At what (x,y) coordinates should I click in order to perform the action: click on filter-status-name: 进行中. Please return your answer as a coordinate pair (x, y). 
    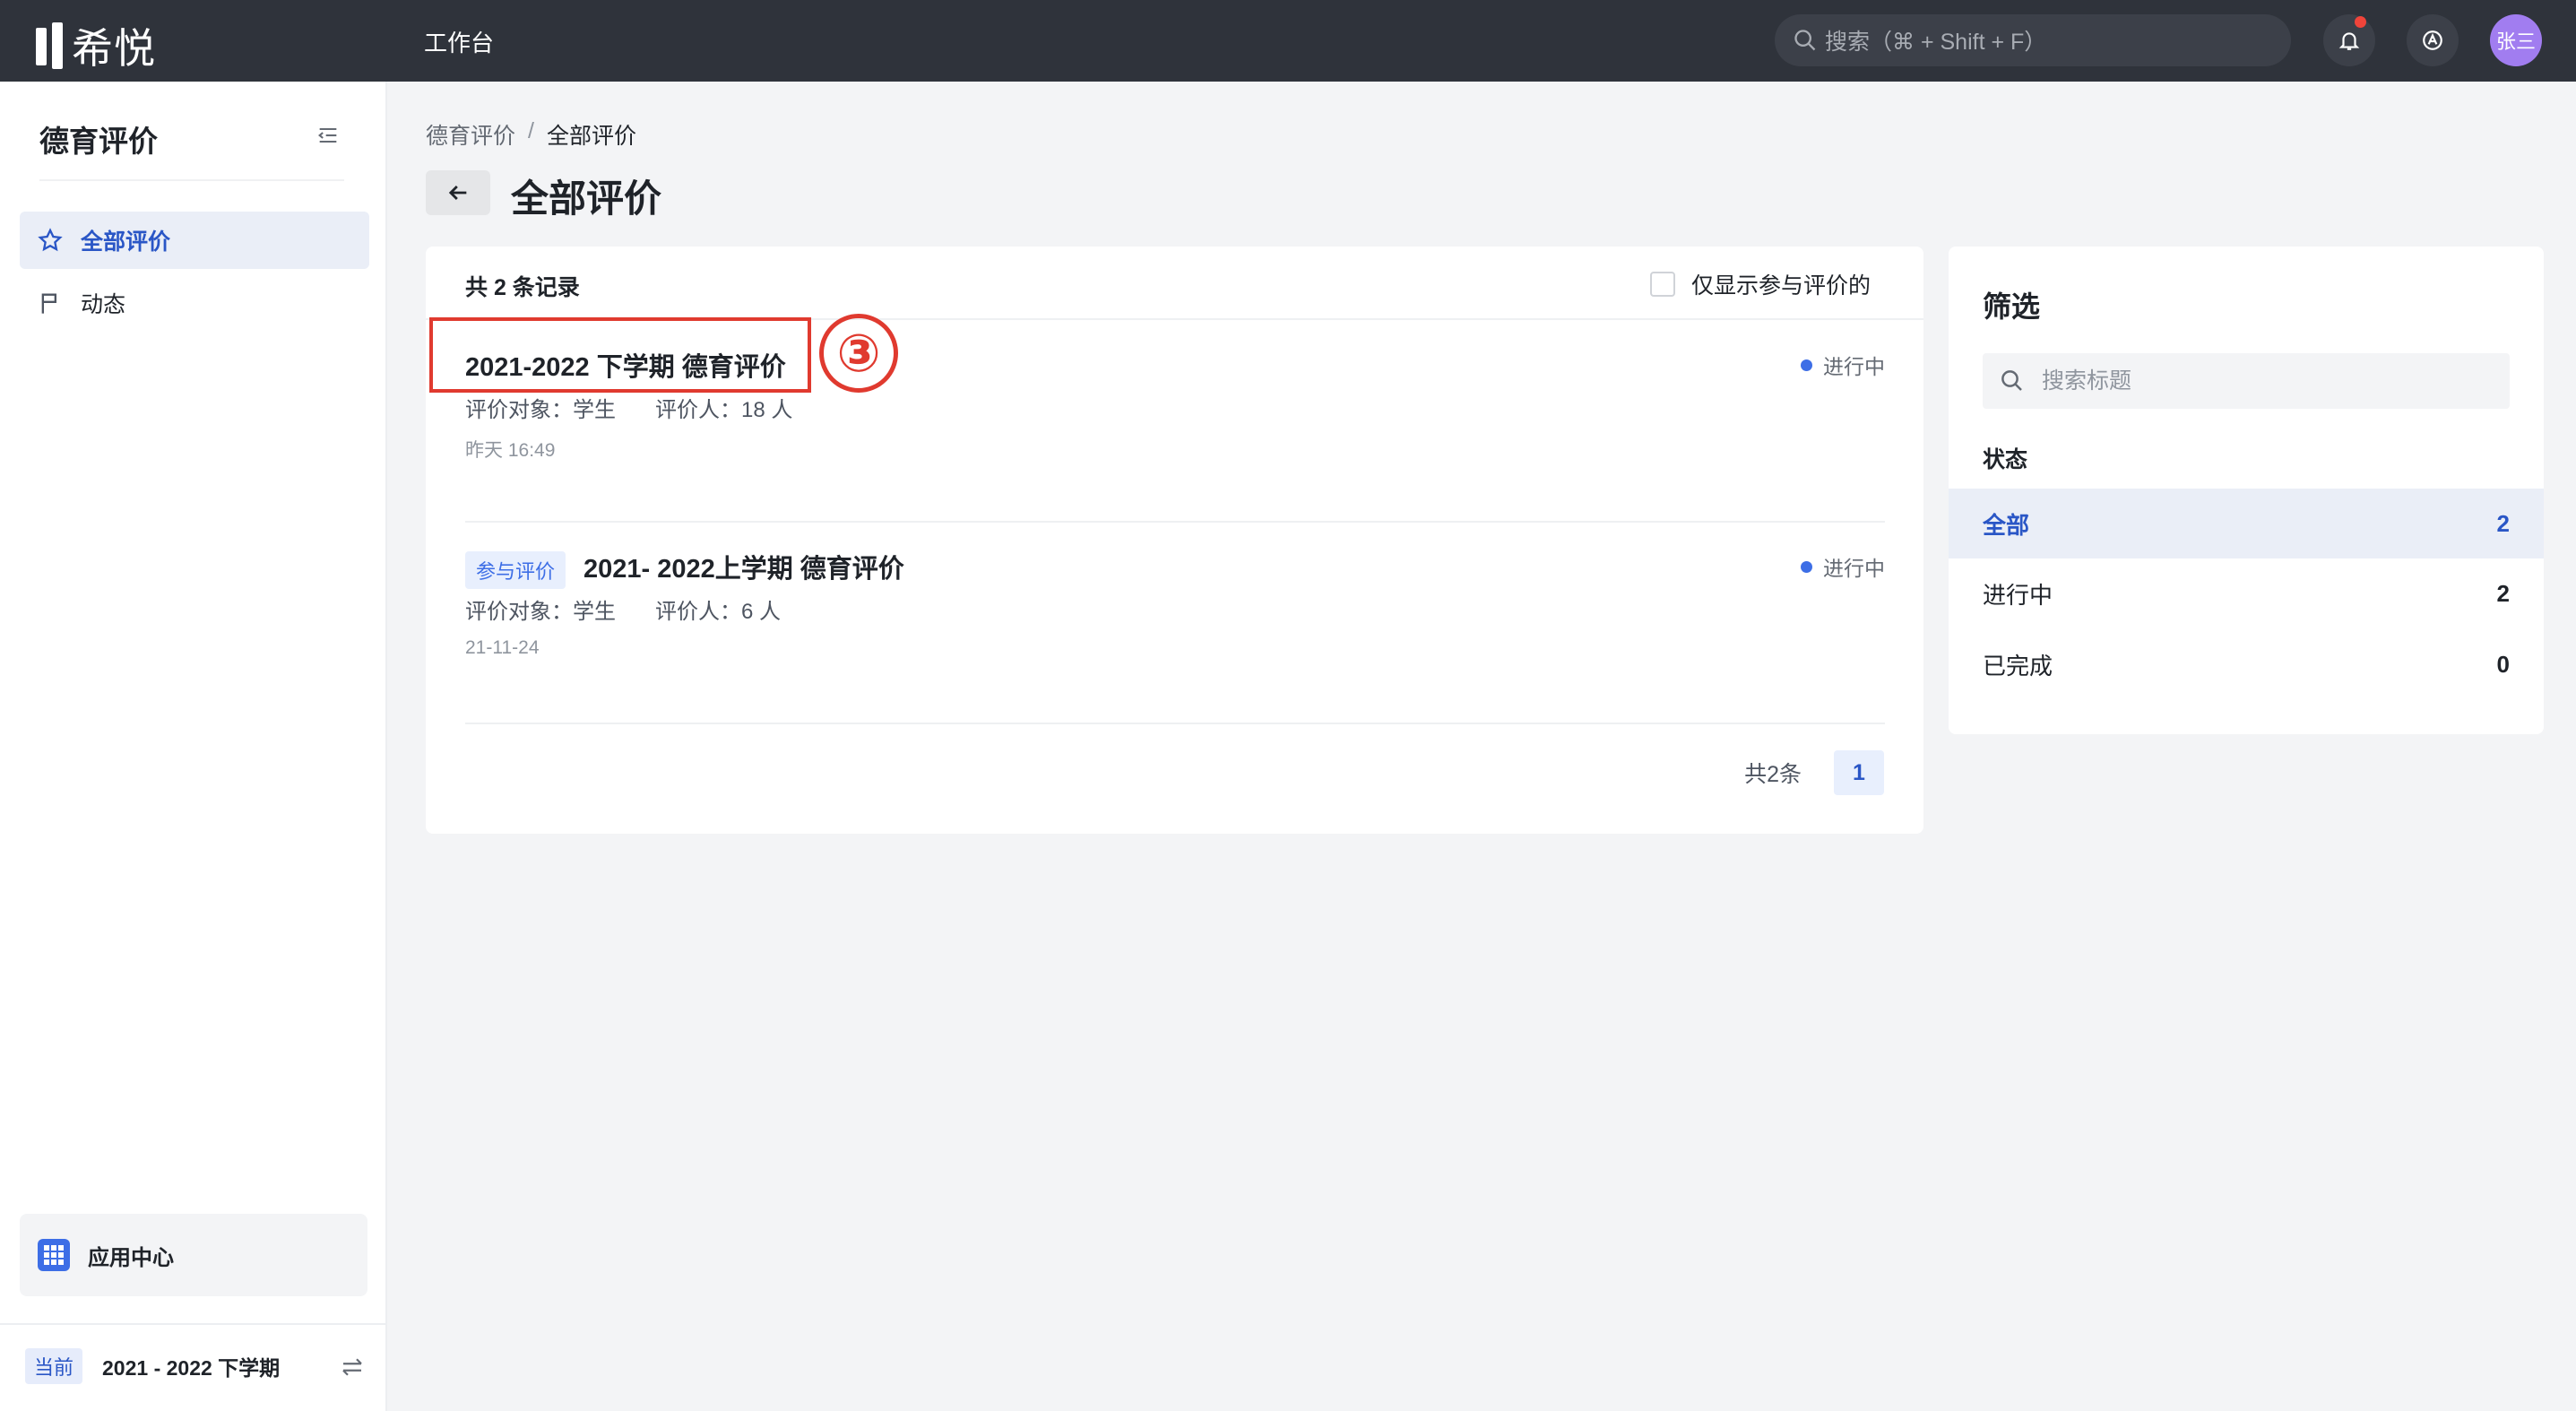
    Looking at the image, I should click on (2018, 595).